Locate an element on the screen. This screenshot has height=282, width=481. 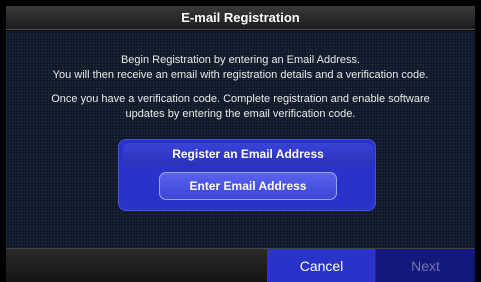
title-bar: E-mail Registration is located at coordinates (240, 18).